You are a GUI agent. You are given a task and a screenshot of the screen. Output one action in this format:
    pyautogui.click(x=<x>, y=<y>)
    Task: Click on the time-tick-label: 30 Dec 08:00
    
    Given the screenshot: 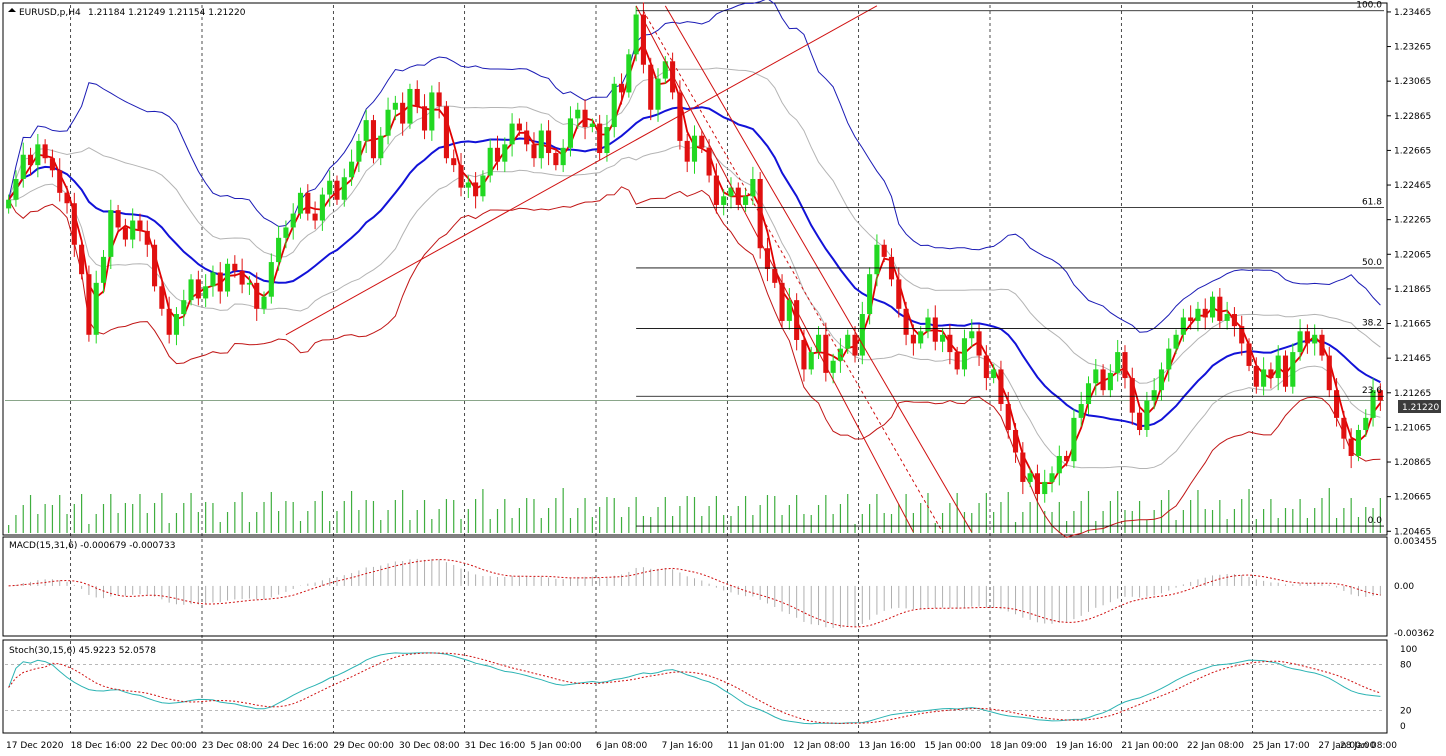 What is the action you would take?
    pyautogui.click(x=429, y=746)
    